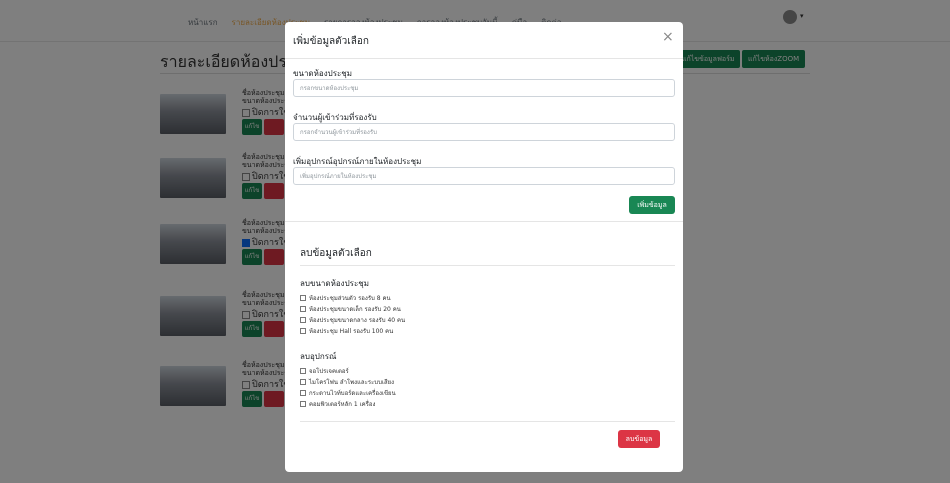 Image resolution: width=950 pixels, height=483 pixels. I want to click on size-option-item: ห้องประชุมขนาดกลาง รองรับ 40 คน, so click(352, 319).